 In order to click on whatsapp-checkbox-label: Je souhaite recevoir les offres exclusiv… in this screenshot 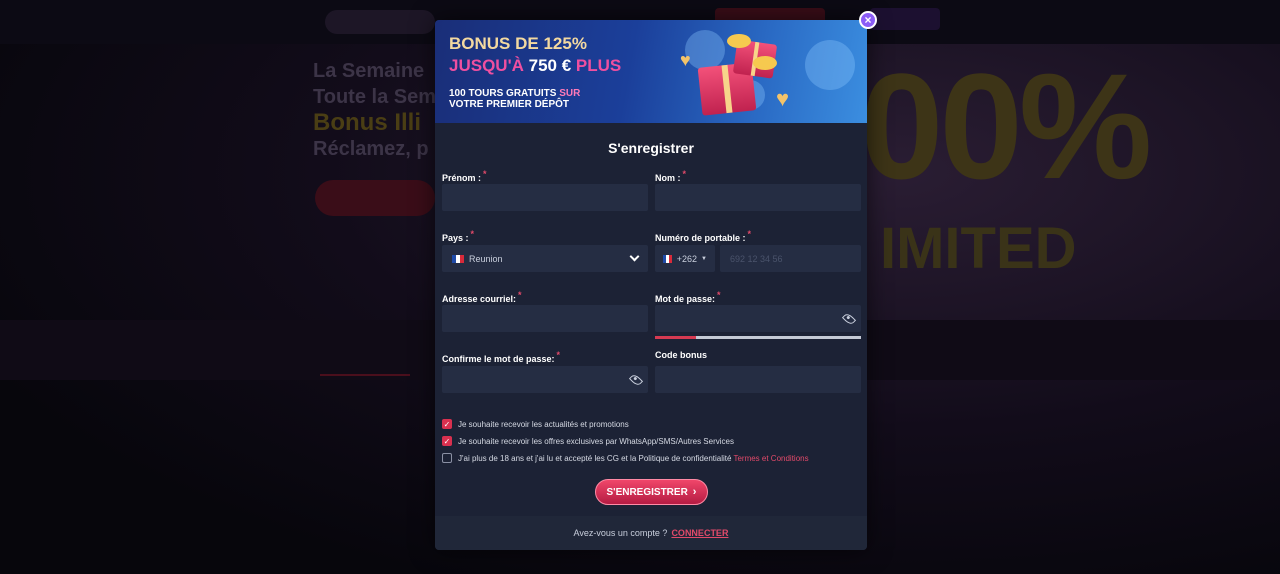, I will do `click(596, 441)`.